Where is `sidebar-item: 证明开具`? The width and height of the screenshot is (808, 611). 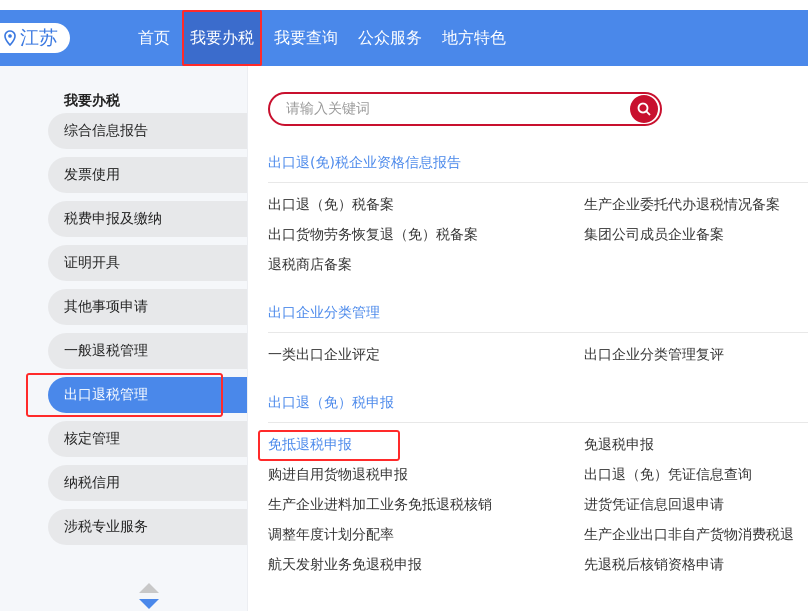
sidebar-item: 证明开具 is located at coordinates (147, 263).